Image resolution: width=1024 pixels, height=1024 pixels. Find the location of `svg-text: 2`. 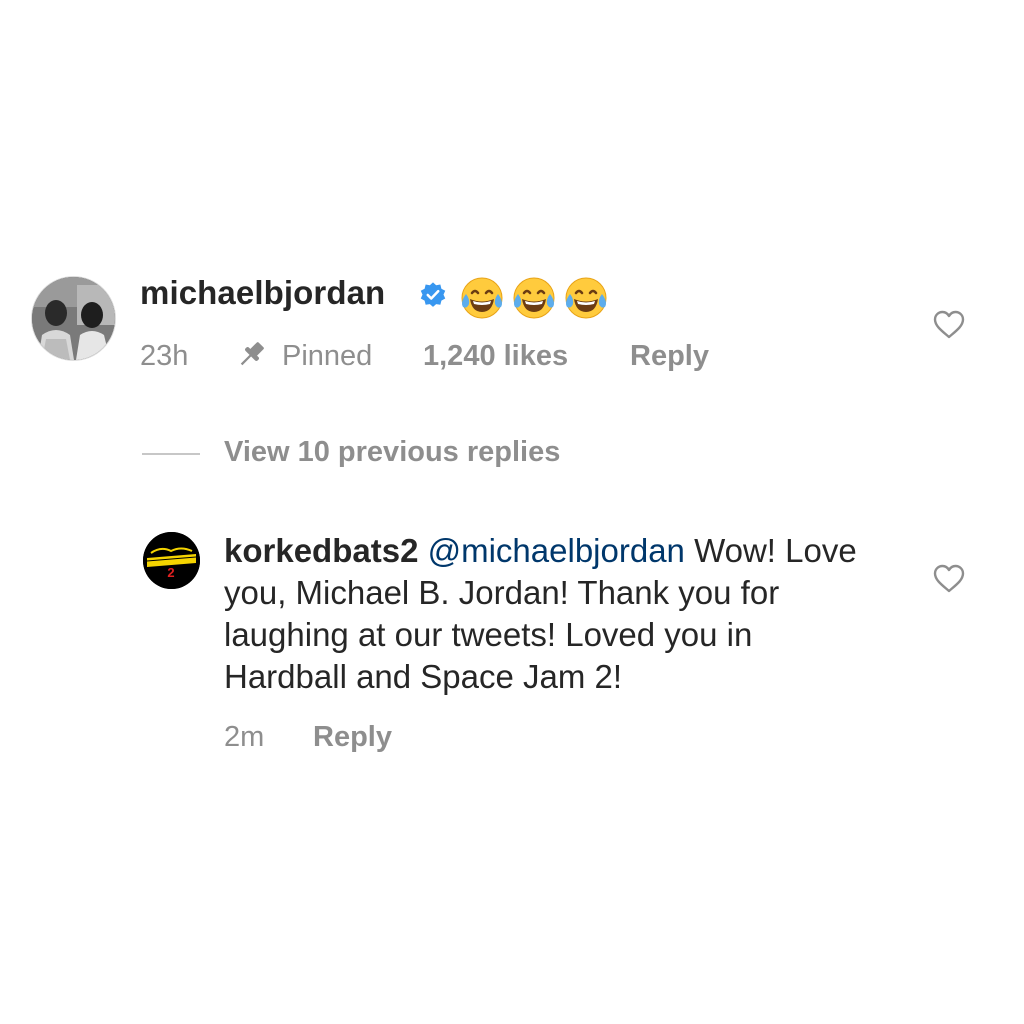

svg-text: 2 is located at coordinates (170, 572).